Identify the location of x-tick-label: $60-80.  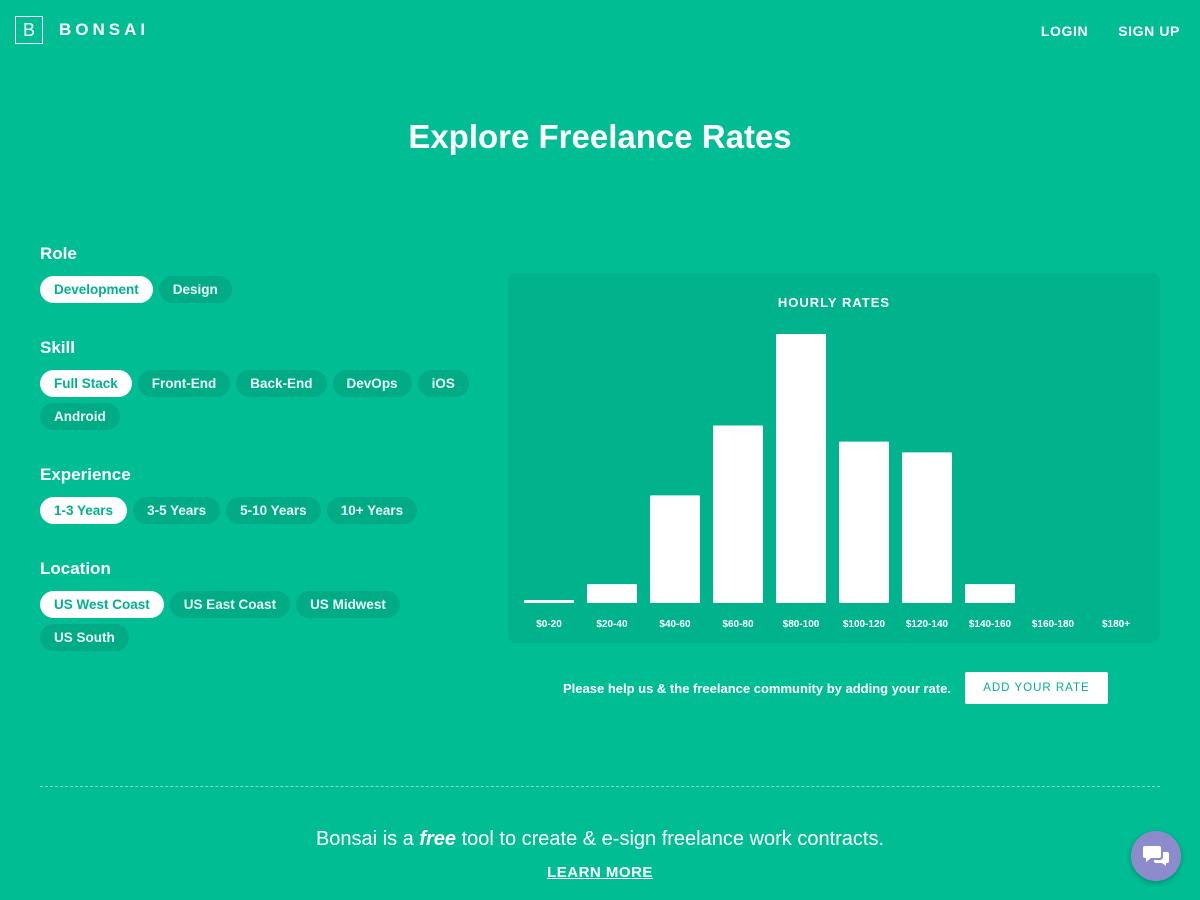
(738, 624).